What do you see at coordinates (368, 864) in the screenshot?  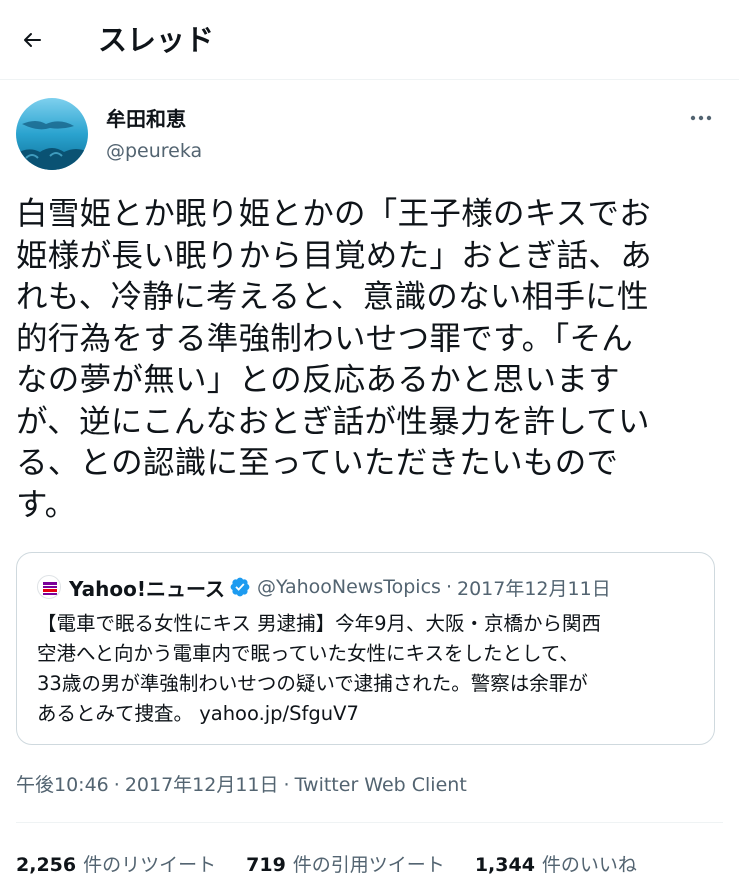 I see `quote-label: 件の引用ツイート` at bounding box center [368, 864].